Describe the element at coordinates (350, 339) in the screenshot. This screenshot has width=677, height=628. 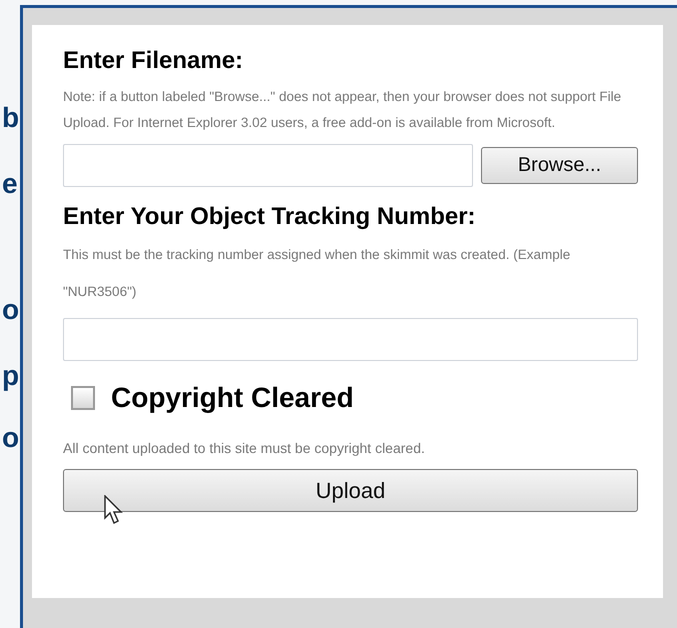
I see `tracking-number-field` at that location.